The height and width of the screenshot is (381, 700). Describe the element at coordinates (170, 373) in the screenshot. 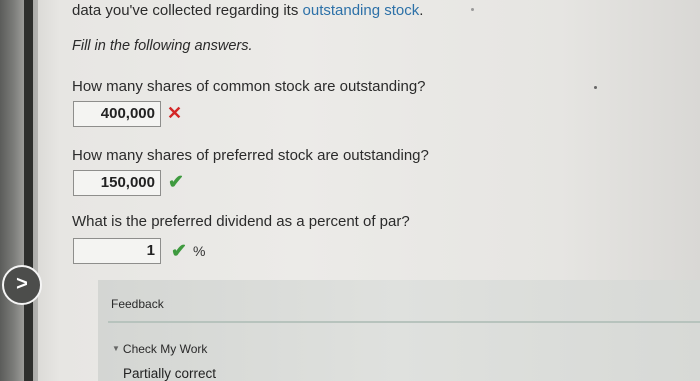

I see `result-status-text: Partially correct` at that location.